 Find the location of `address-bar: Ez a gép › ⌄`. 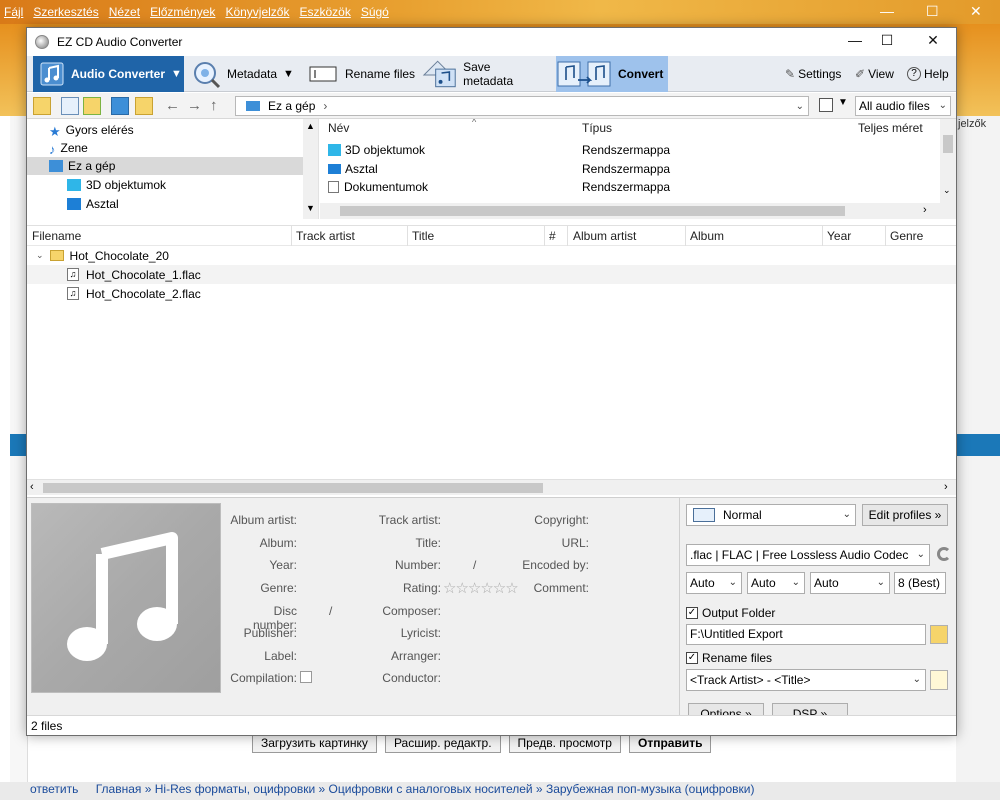

address-bar: Ez a gép › ⌄ is located at coordinates (522, 106).